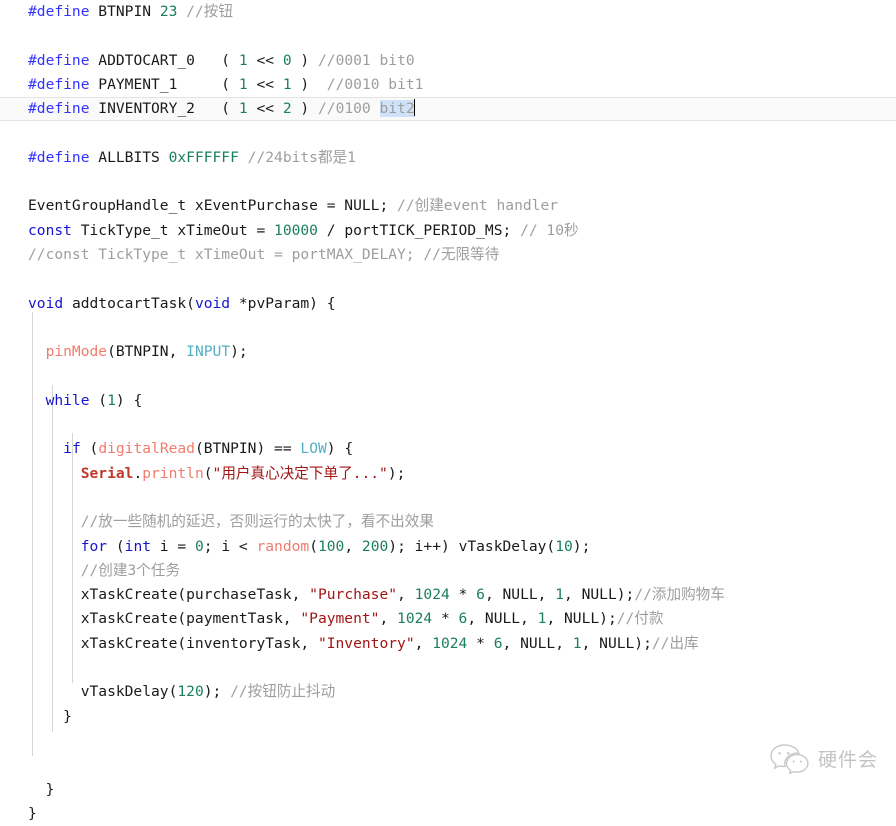  What do you see at coordinates (173, 643) in the screenshot?
I see `code-token: xTaskCreate(inventoryTask,` at bounding box center [173, 643].